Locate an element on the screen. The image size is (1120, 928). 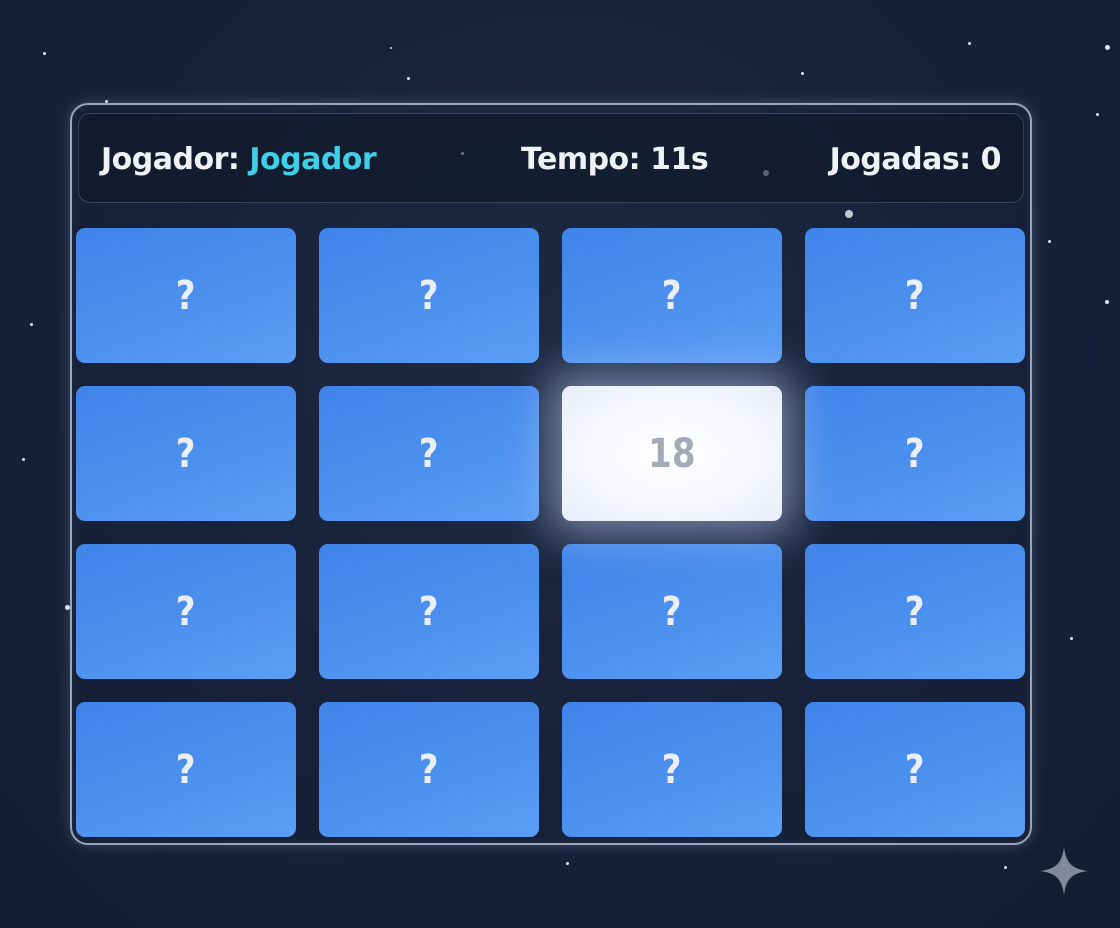
player-name: Jogador is located at coordinates (313, 159).